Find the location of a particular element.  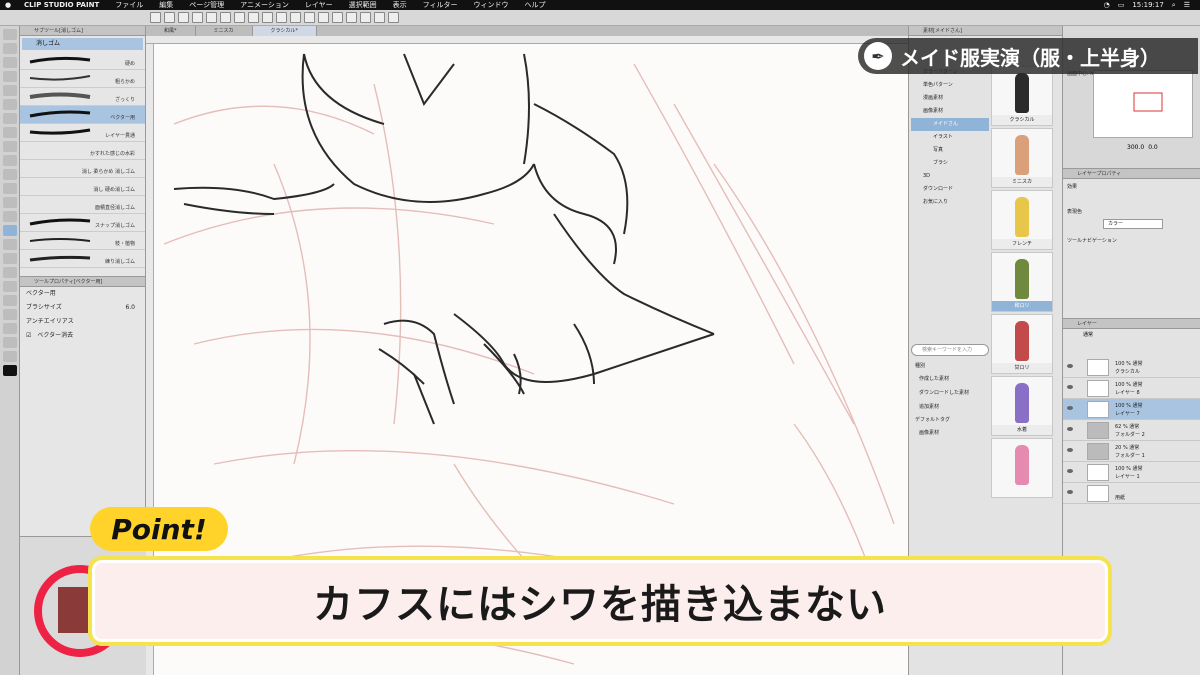

export-png-icon is located at coordinates (351, 17).